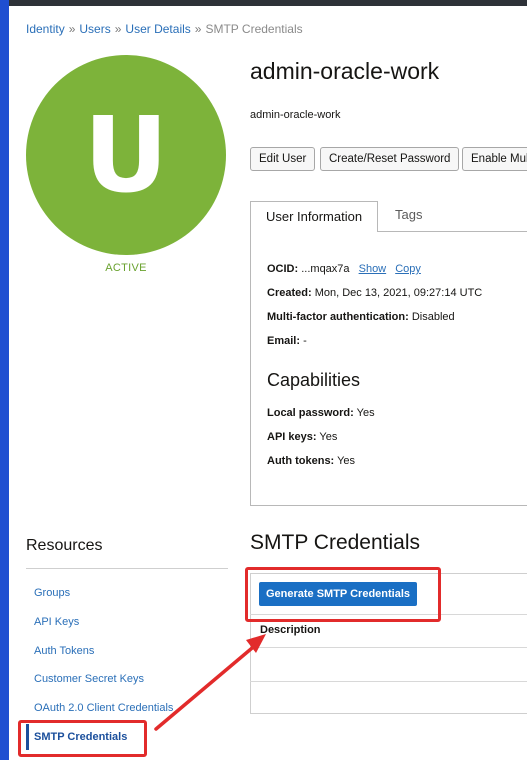 This screenshot has height=760, width=527. What do you see at coordinates (64, 545) in the screenshot?
I see `resources-heading: Resources` at bounding box center [64, 545].